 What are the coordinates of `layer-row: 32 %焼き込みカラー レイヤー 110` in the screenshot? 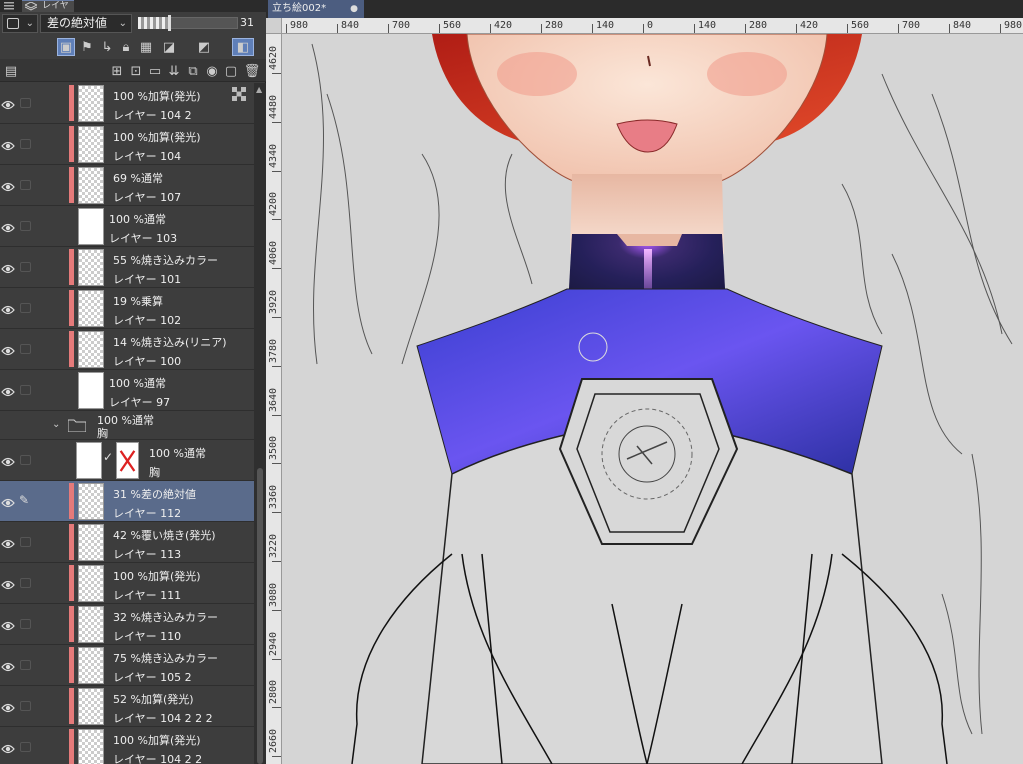 It's located at (127, 624).